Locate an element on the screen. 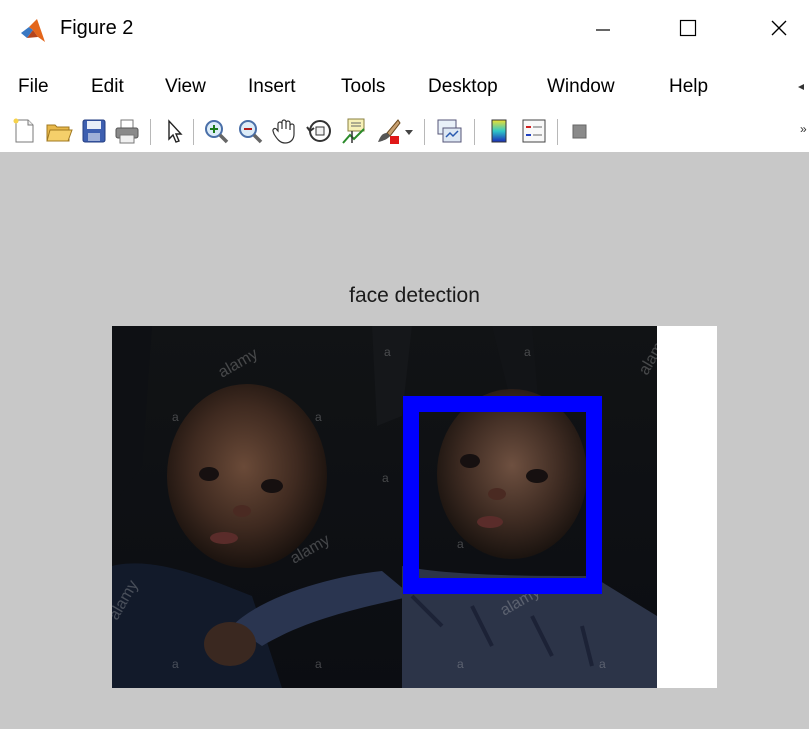 The height and width of the screenshot is (729, 809). save-button is located at coordinates (94, 131).